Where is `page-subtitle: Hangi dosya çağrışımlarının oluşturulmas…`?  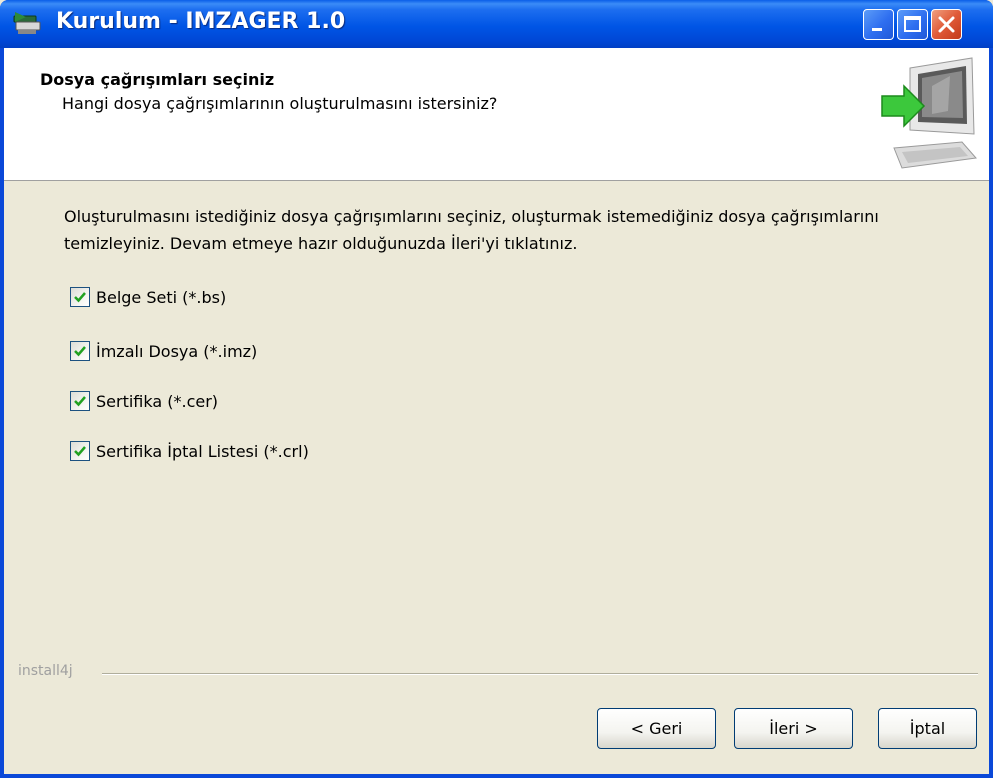
page-subtitle: Hangi dosya çağrışımlarının oluşturulmas… is located at coordinates (280, 103).